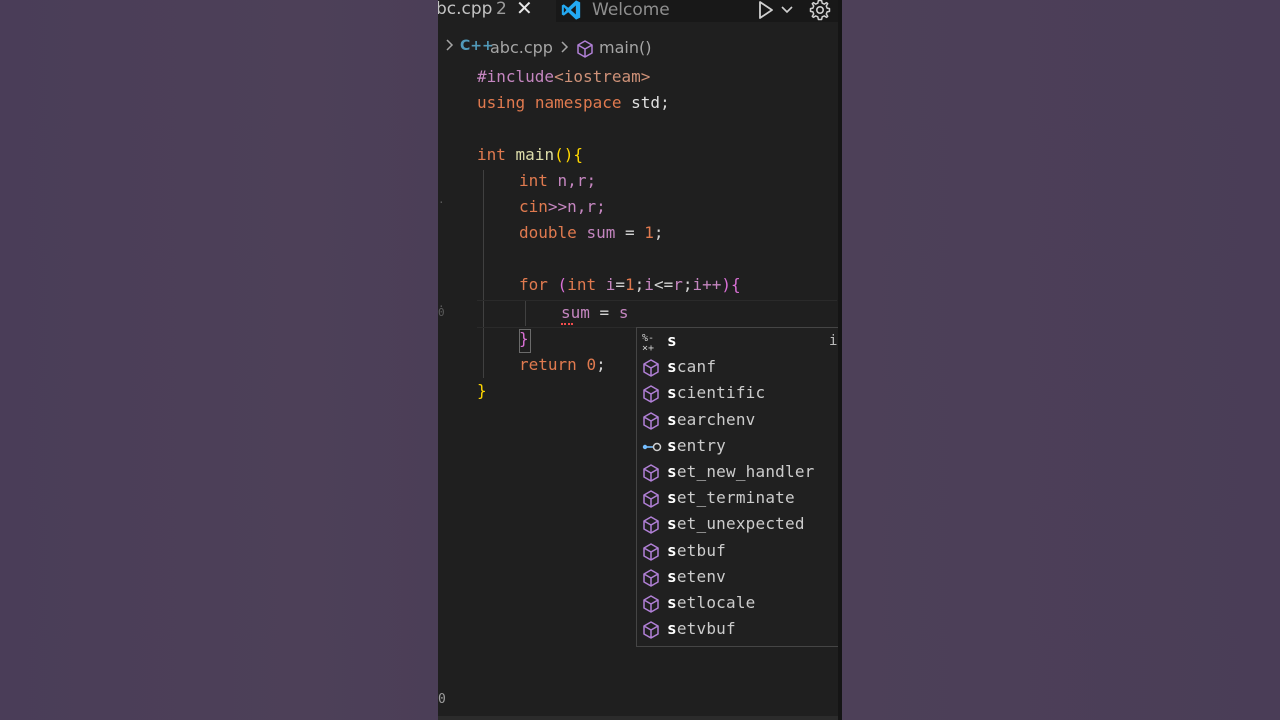 Image resolution: width=1280 pixels, height=720 pixels. What do you see at coordinates (649, 232) in the screenshot?
I see `token: 1` at bounding box center [649, 232].